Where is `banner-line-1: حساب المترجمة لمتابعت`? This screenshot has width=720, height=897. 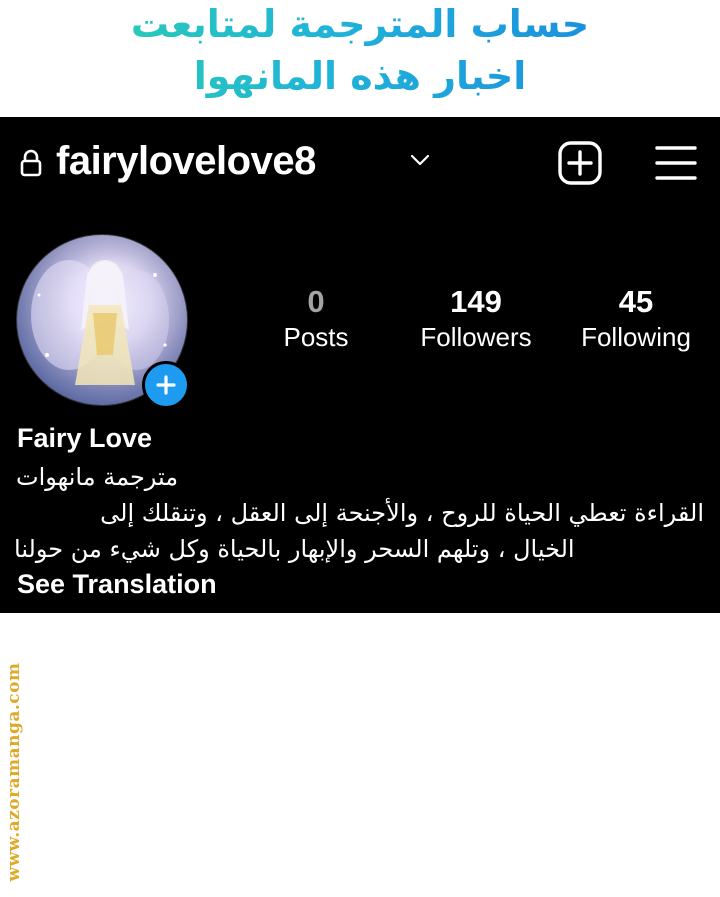 banner-line-1: حساب المترجمة لمتابعت is located at coordinates (360, 24).